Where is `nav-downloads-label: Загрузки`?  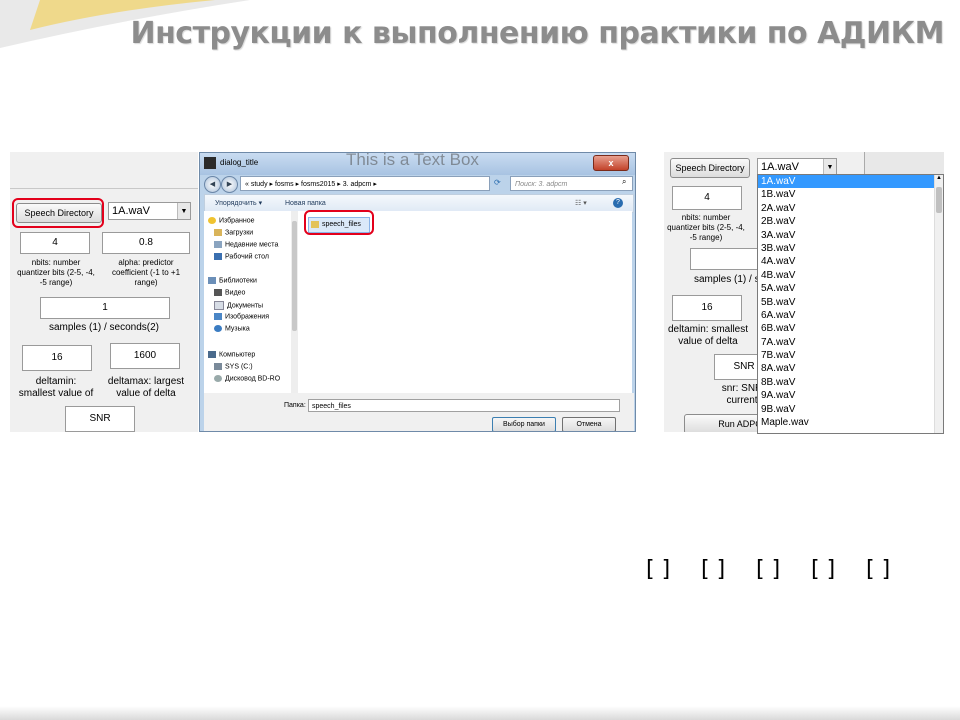 nav-downloads-label: Загрузки is located at coordinates (239, 233).